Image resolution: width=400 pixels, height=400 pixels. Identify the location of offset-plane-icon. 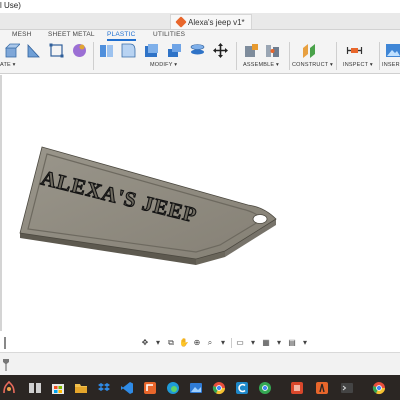
(309, 50).